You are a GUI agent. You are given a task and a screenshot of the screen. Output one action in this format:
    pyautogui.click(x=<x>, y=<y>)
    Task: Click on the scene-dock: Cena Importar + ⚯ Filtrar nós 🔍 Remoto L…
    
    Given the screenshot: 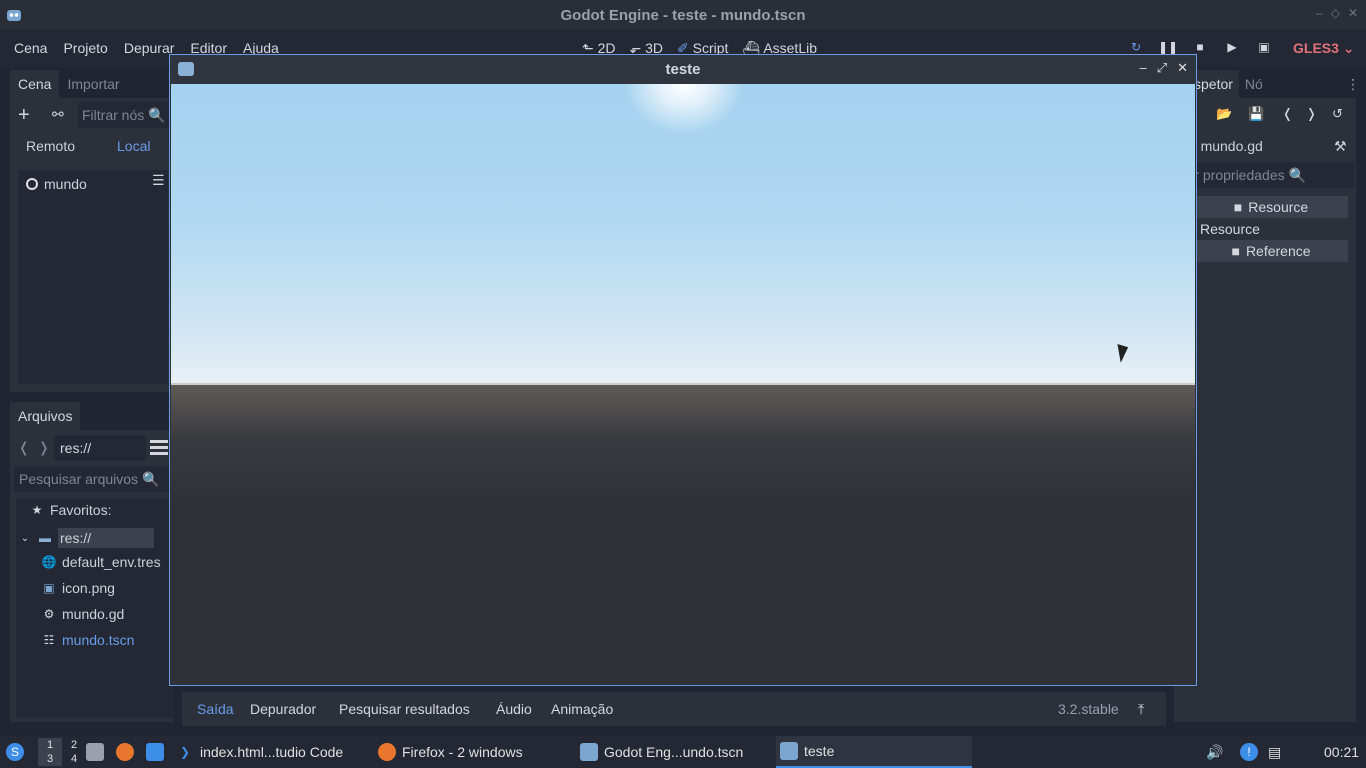 What is the action you would take?
    pyautogui.click(x=92, y=231)
    